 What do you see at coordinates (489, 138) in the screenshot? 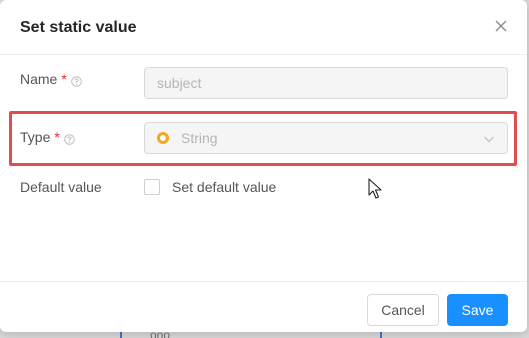
I see `chevron-down-icon` at bounding box center [489, 138].